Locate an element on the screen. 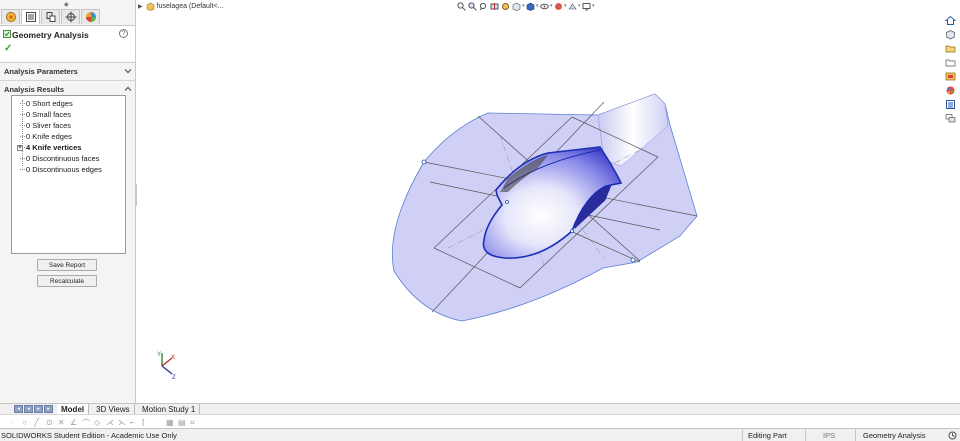  dimxpert-icon is located at coordinates (70, 17).